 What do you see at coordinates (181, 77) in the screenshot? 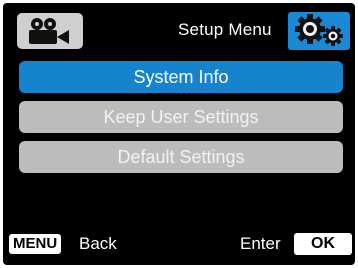
I see `menu-item-system-info: System Info` at bounding box center [181, 77].